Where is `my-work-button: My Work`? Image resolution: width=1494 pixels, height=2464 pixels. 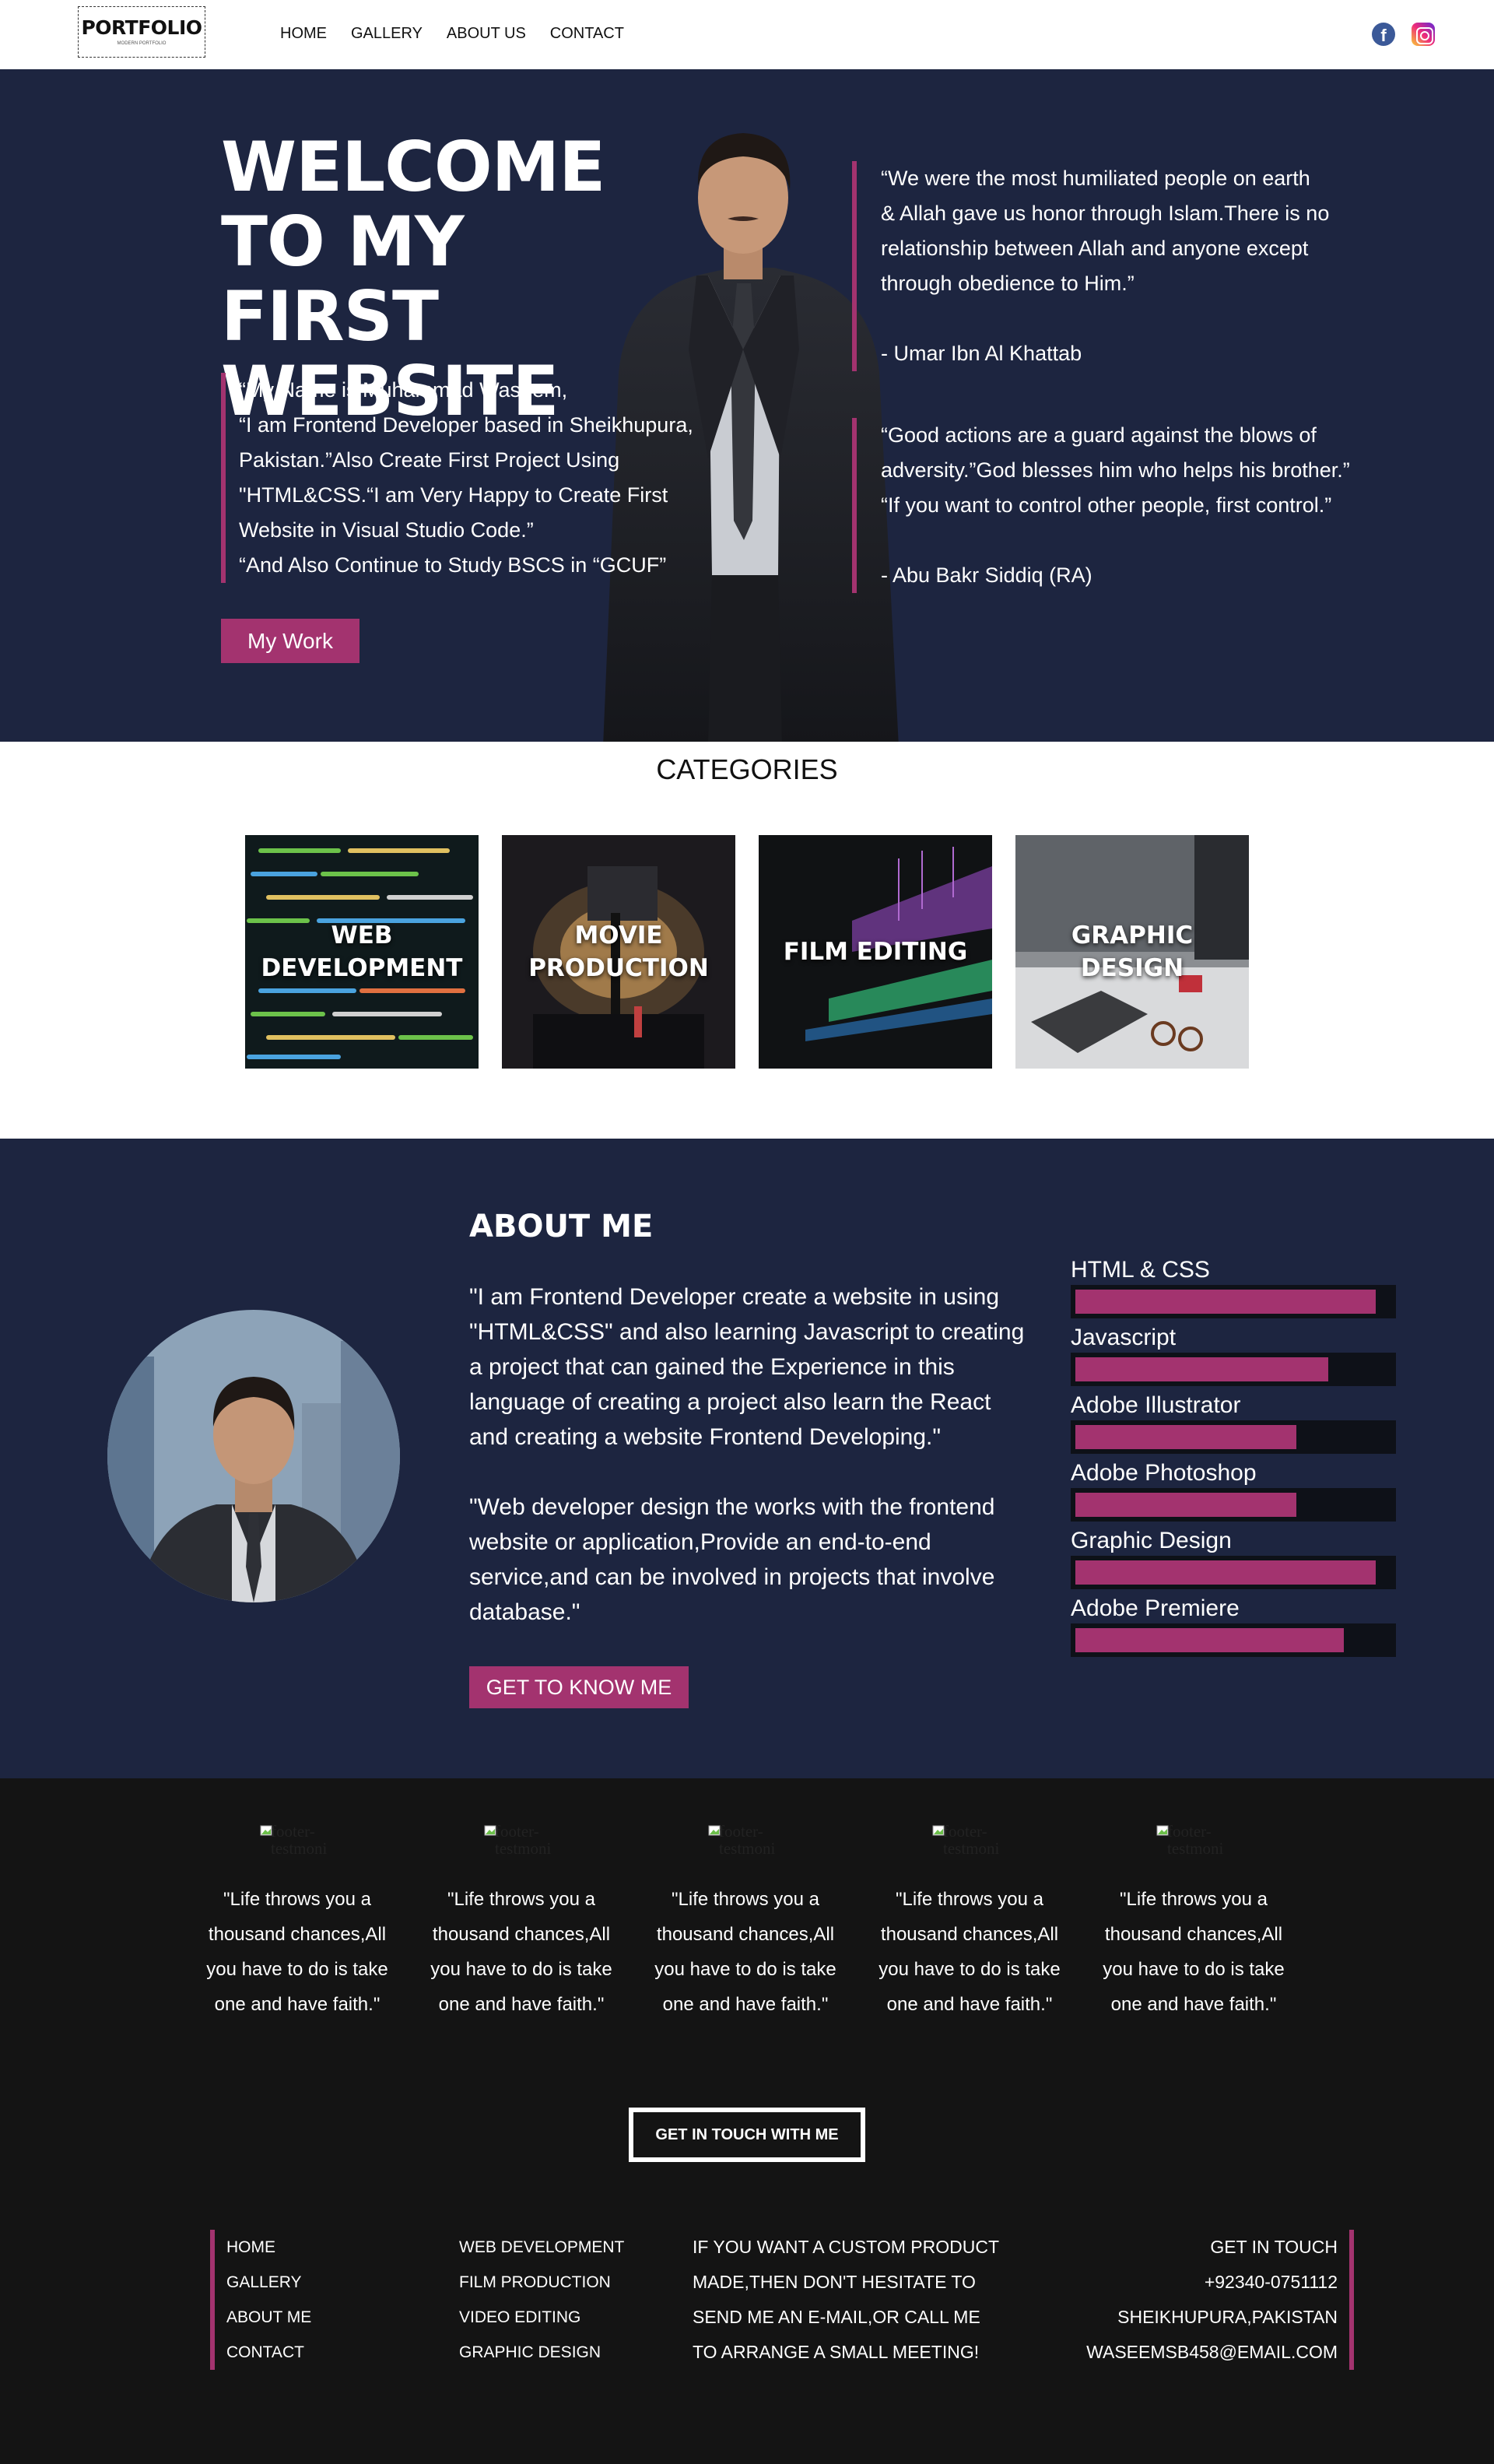
my-work-button: My Work is located at coordinates (290, 641).